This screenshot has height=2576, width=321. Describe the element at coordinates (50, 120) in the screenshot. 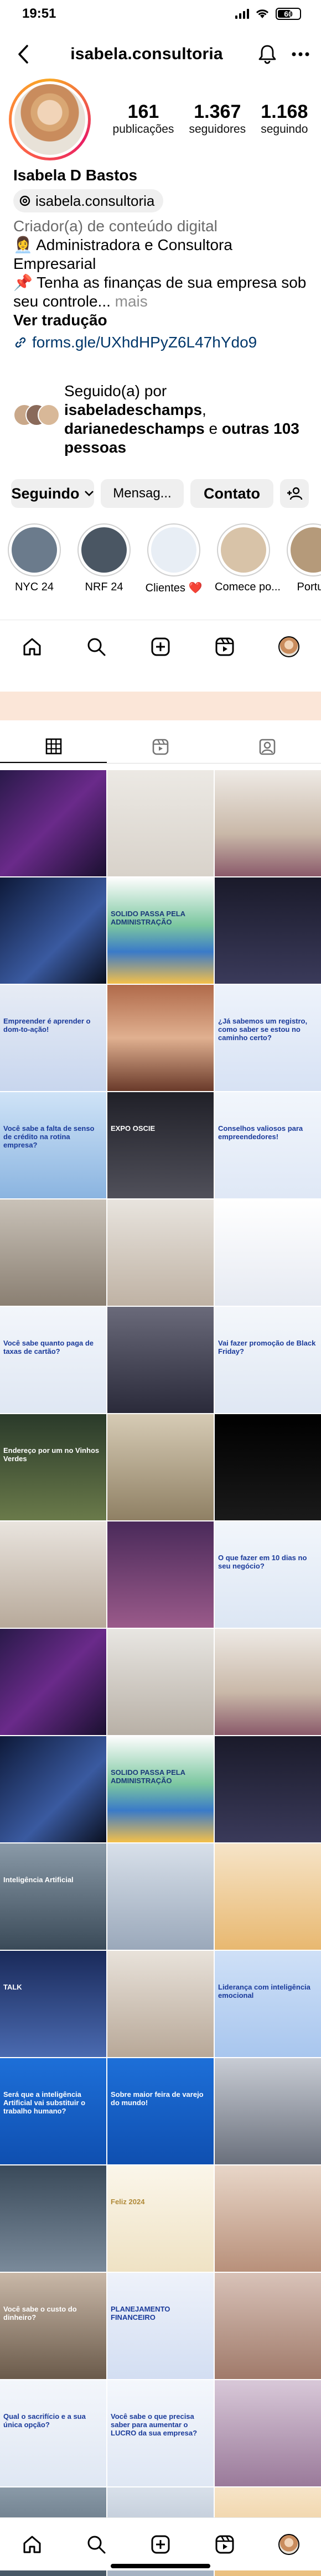

I see `profile-avatar` at that location.